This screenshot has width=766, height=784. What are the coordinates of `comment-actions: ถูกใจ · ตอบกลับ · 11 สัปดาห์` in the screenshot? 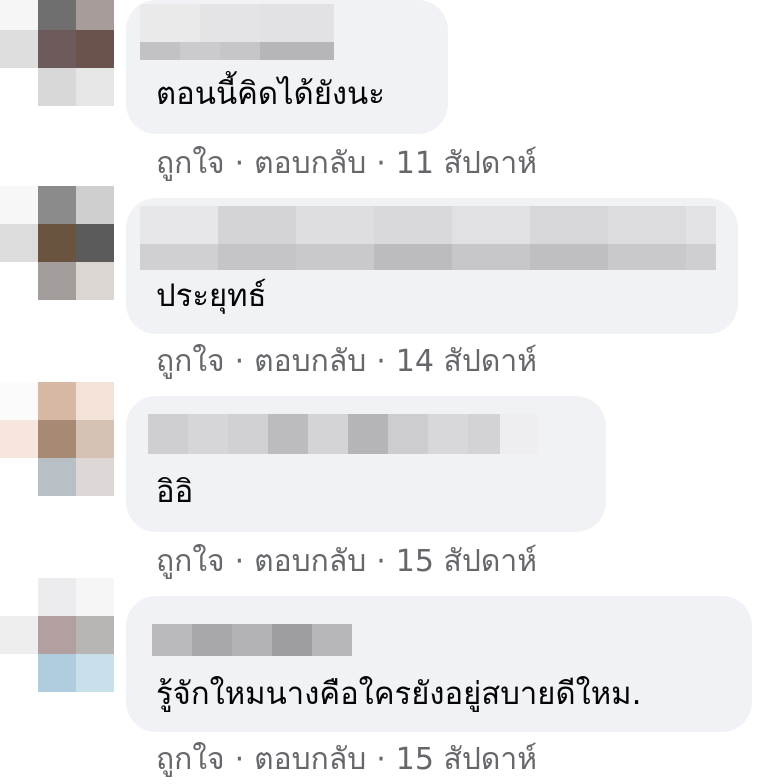 It's located at (346, 164).